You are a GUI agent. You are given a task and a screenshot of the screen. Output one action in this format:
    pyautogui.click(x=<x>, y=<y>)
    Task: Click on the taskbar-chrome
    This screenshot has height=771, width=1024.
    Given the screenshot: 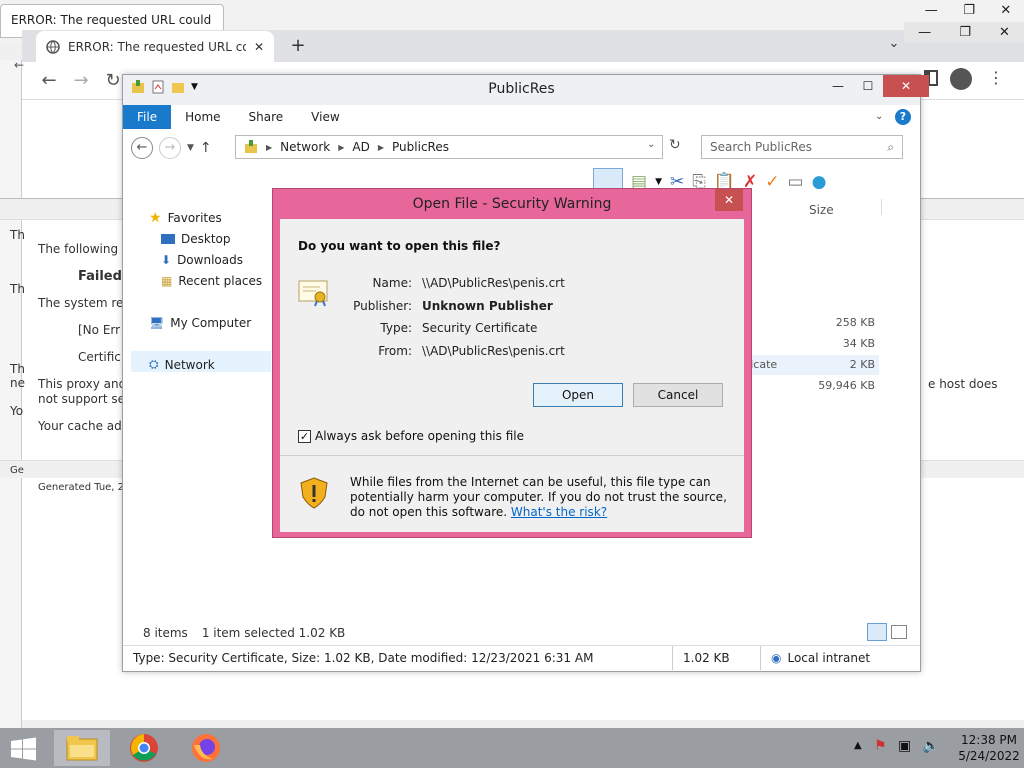 What is the action you would take?
    pyautogui.click(x=144, y=748)
    